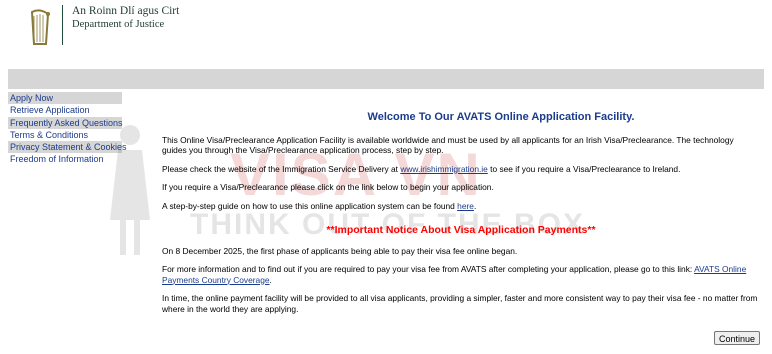 This screenshot has width=772, height=354. What do you see at coordinates (40, 27) in the screenshot?
I see `harp-icon` at bounding box center [40, 27].